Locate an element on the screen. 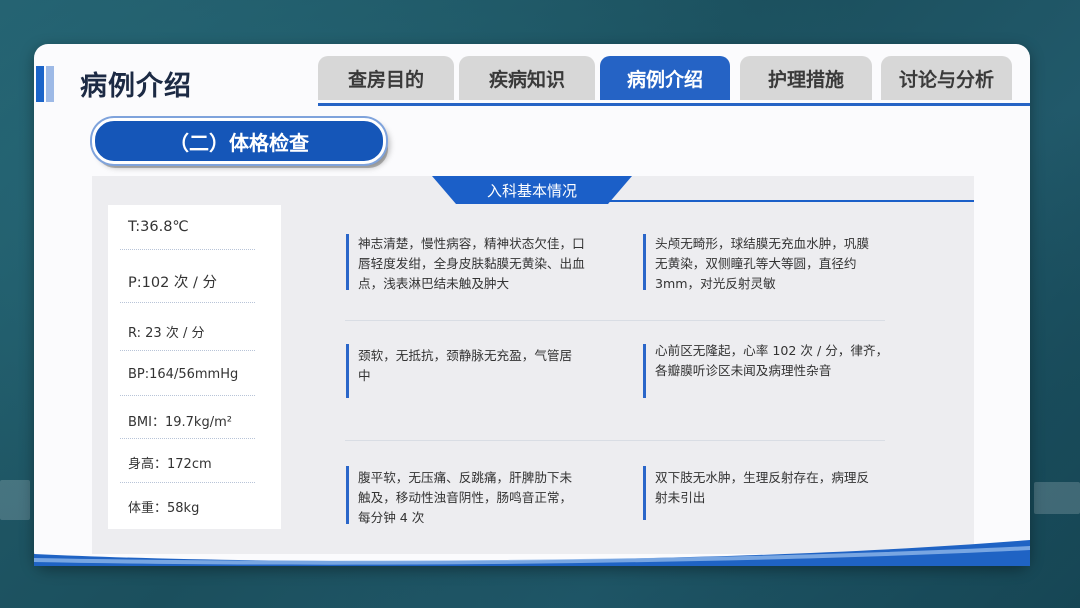  tab-nursing-measures: 护理措施 is located at coordinates (806, 78).